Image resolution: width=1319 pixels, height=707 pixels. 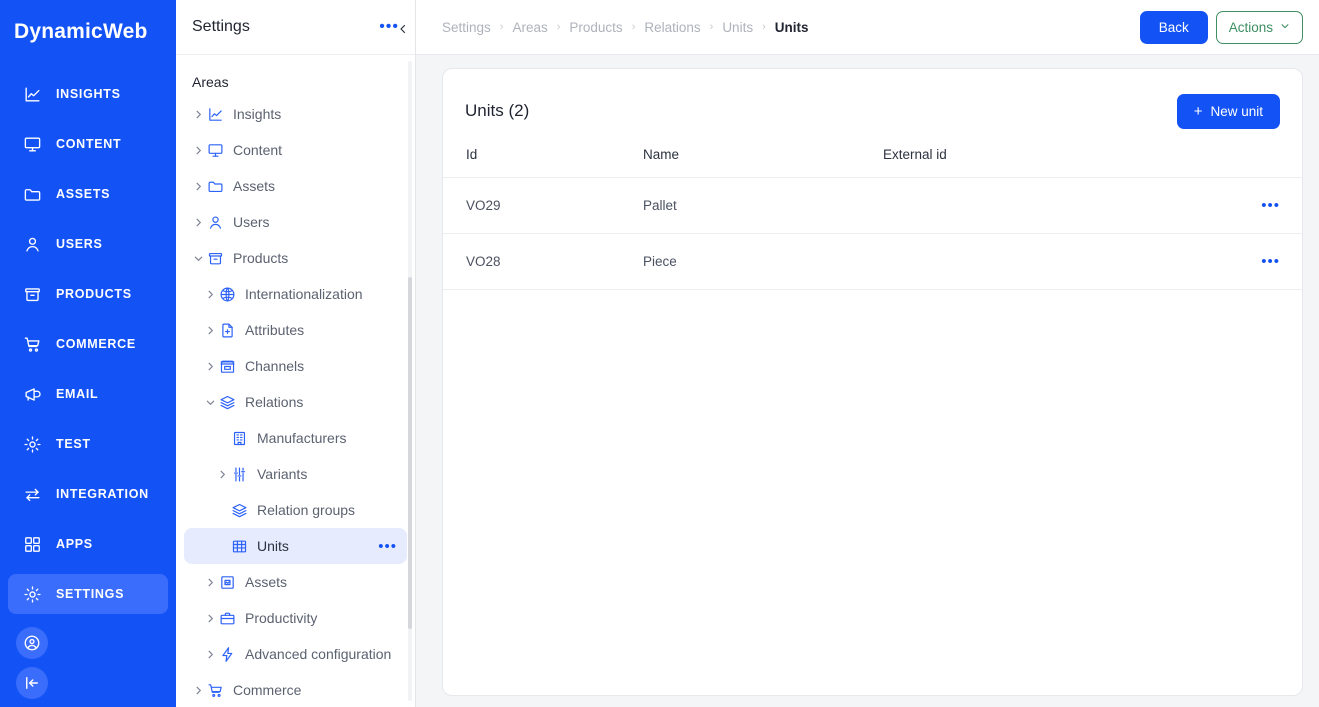 I want to click on column-header-id: Id, so click(x=543, y=154).